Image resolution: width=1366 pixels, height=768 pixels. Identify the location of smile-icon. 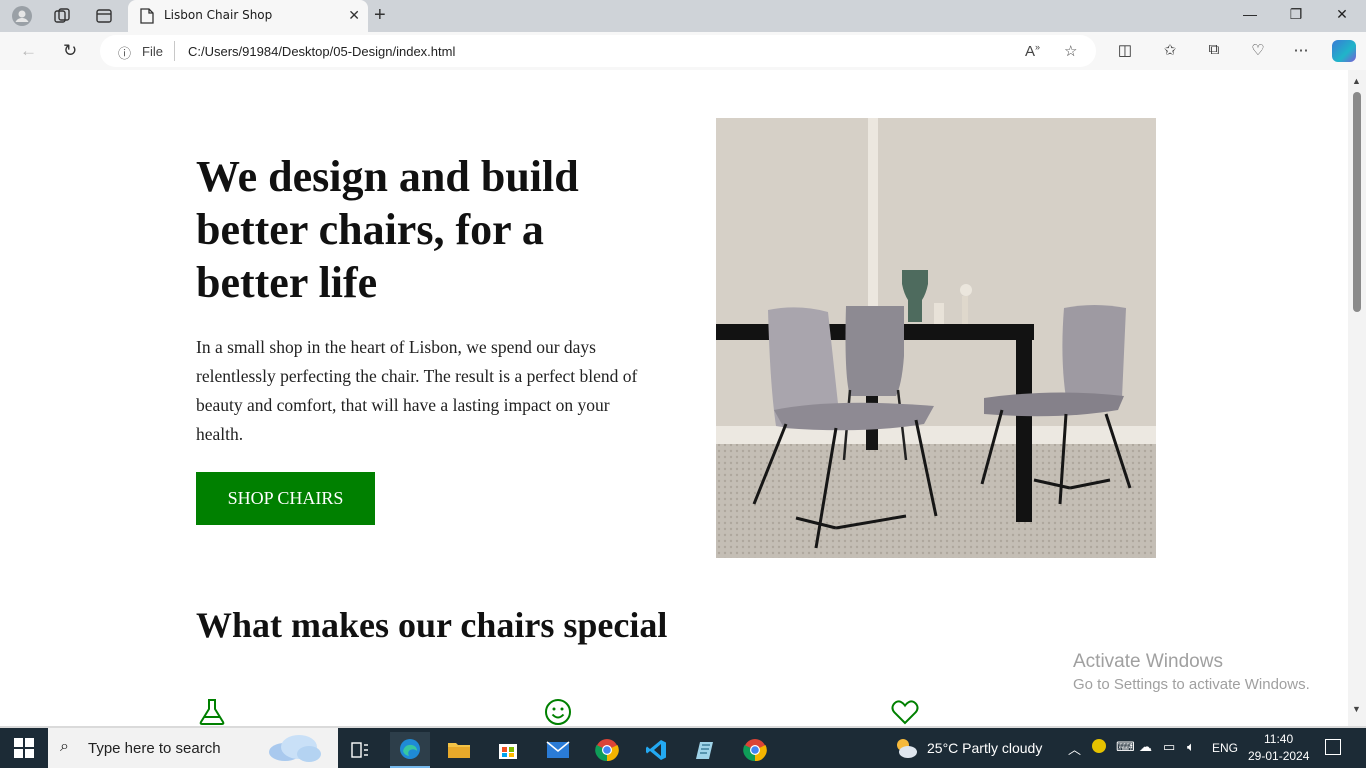
(558, 711).